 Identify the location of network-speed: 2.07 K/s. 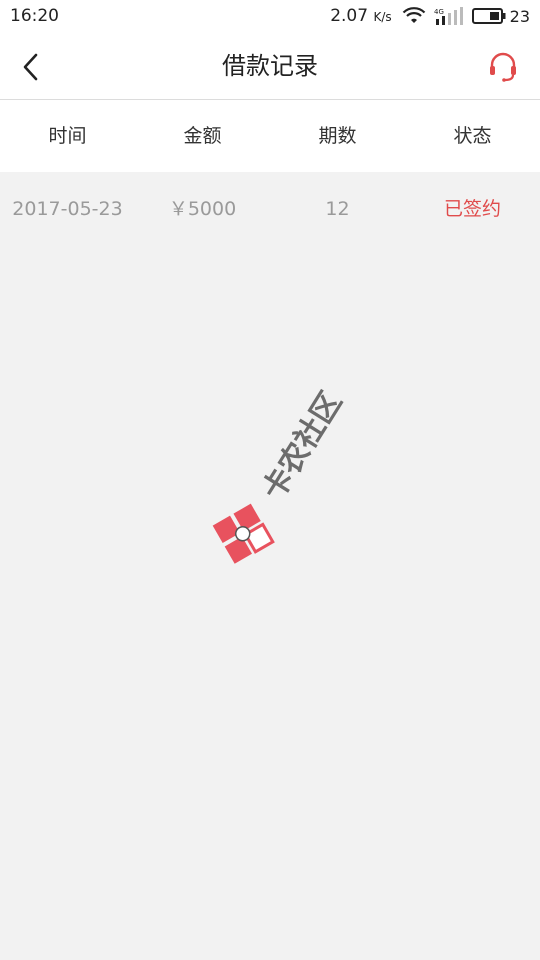
(360, 16).